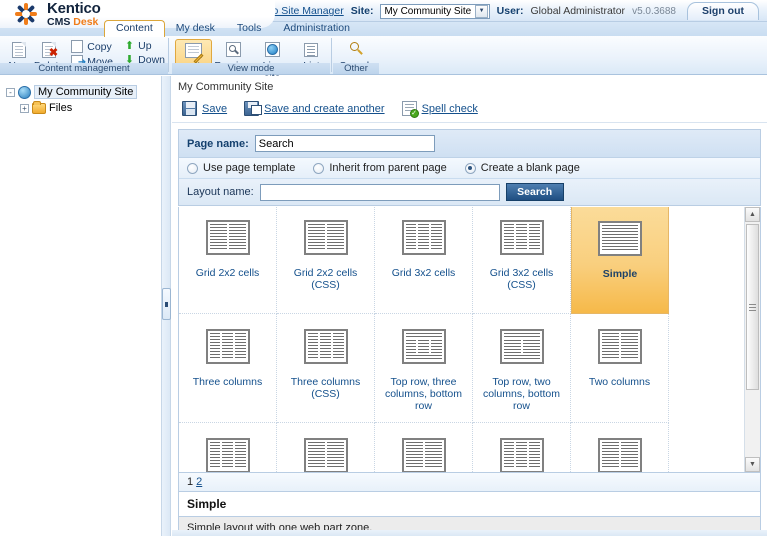 The height and width of the screenshot is (536, 767). I want to click on scroll-down-icon: ▼, so click(752, 464).